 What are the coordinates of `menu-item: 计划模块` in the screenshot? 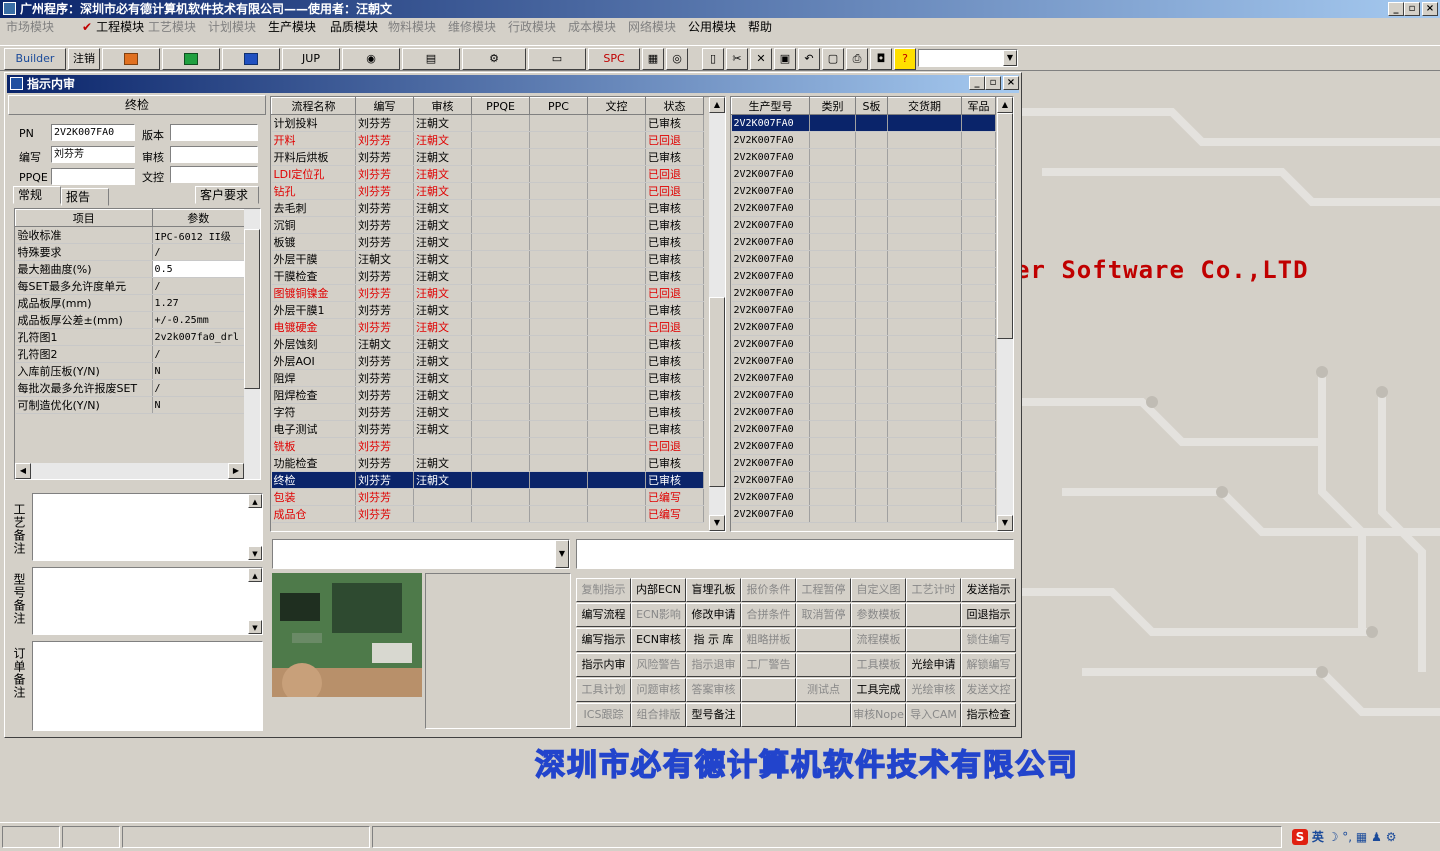 It's located at (232, 27).